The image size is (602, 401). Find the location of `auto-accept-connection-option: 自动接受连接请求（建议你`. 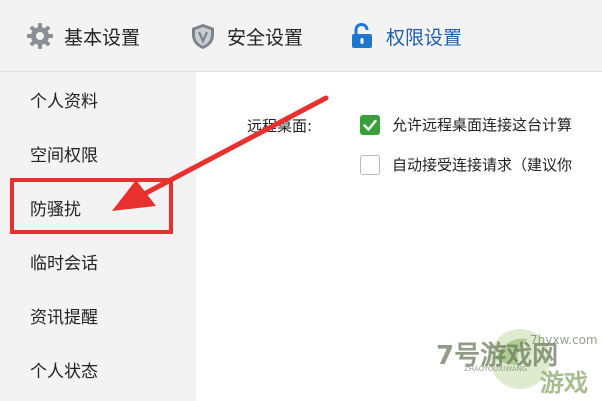

auto-accept-connection-option: 自动接受连接请求（建议你 is located at coordinates (466, 164).